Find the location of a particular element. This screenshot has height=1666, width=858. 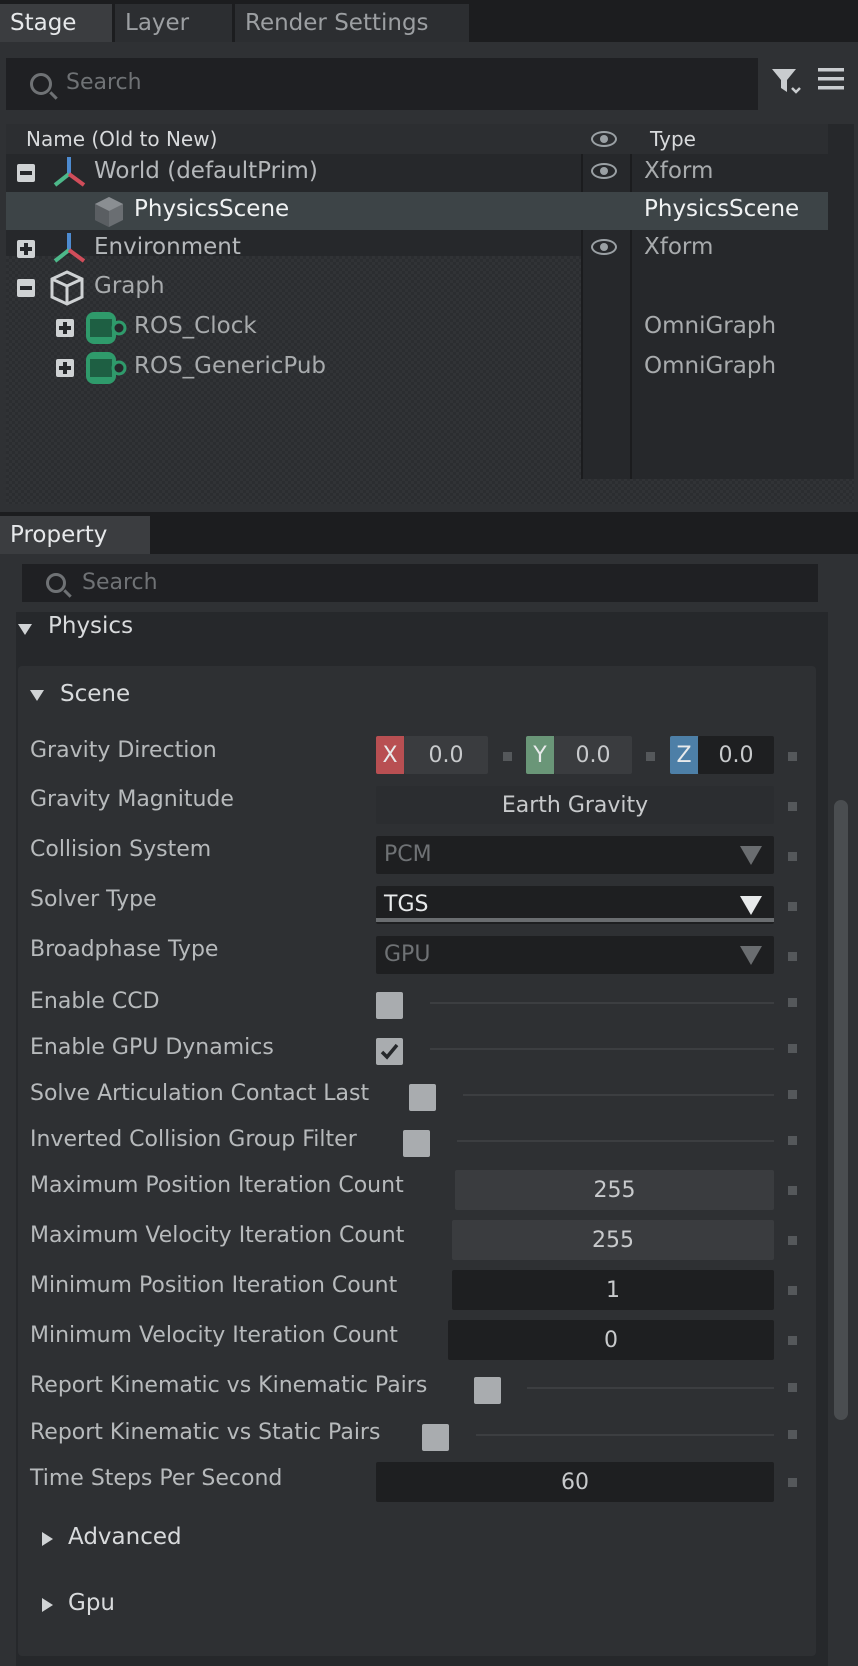

gravity-y-value: 0.0 is located at coordinates (593, 755).